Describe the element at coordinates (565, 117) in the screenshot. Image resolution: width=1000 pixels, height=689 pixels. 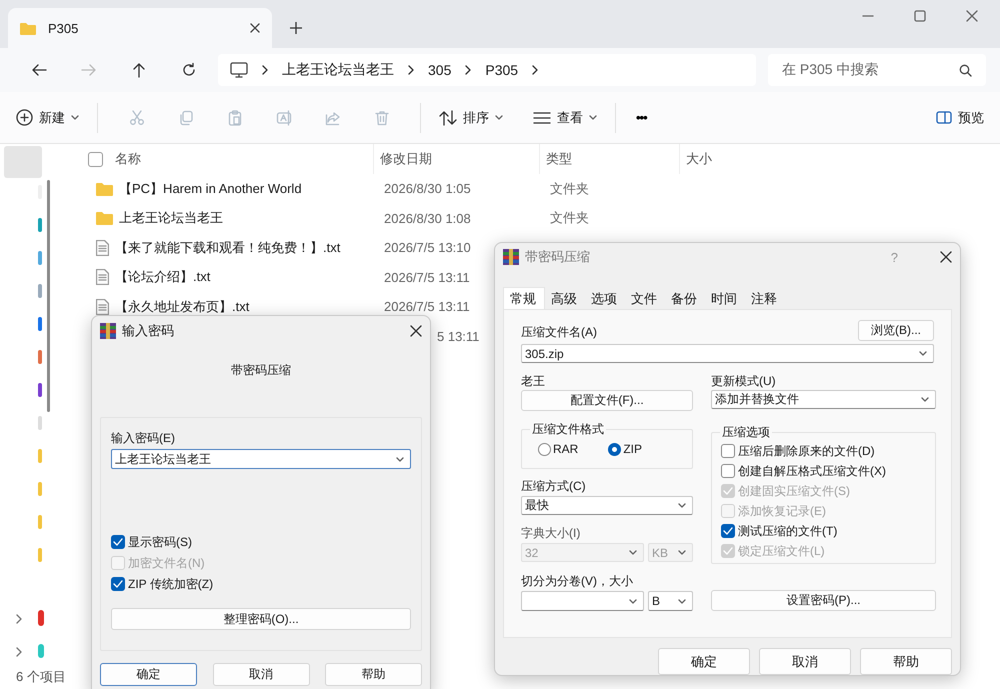
I see `view-button: 查看` at that location.